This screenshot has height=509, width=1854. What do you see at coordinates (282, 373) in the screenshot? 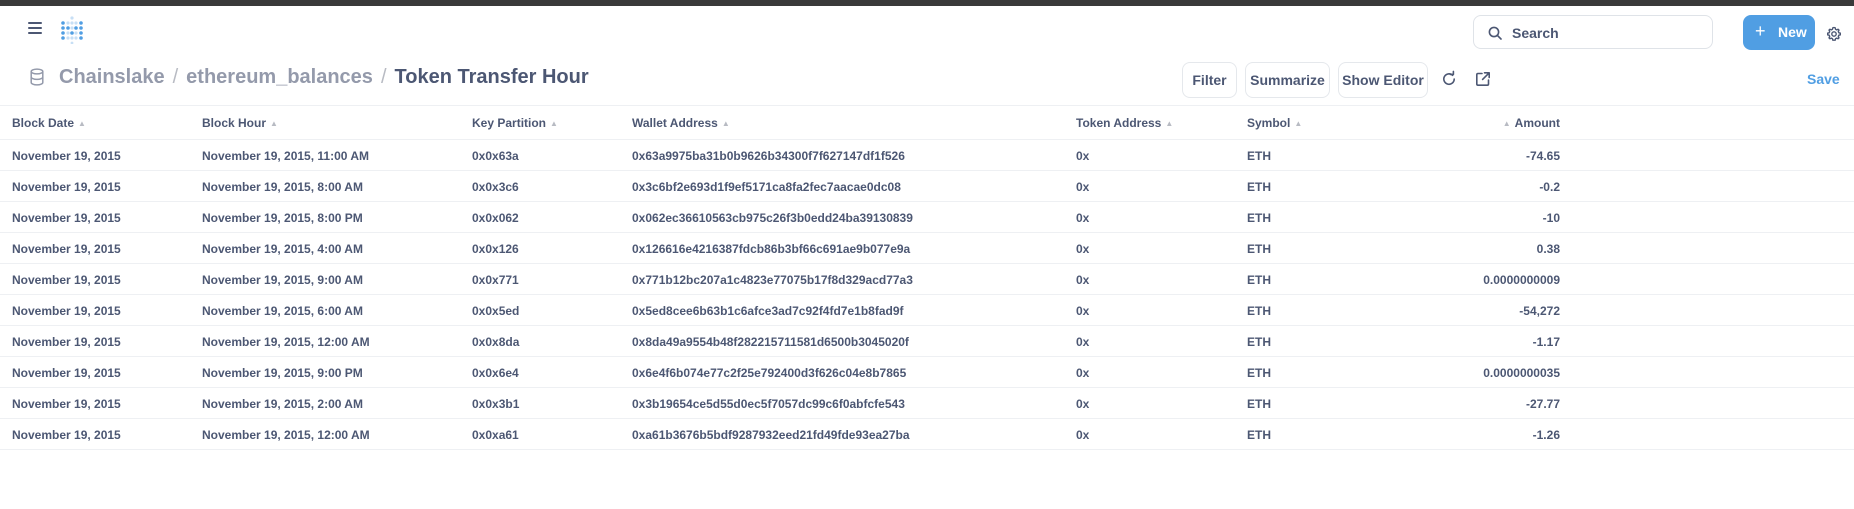
I see `cell-block-hour: November 19, 2015, 9:00 PM` at bounding box center [282, 373].